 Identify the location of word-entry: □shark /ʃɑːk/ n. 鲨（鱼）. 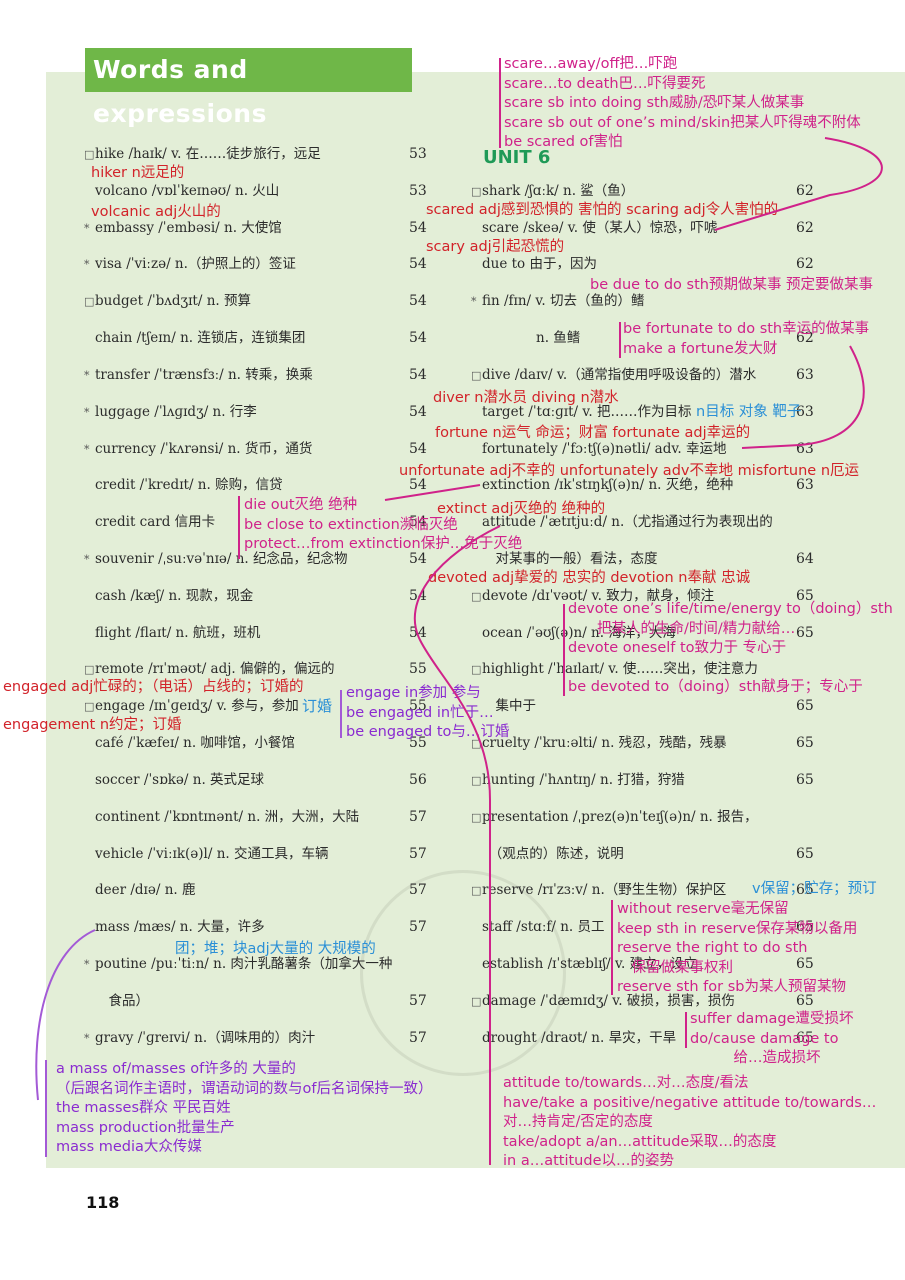
(552, 191).